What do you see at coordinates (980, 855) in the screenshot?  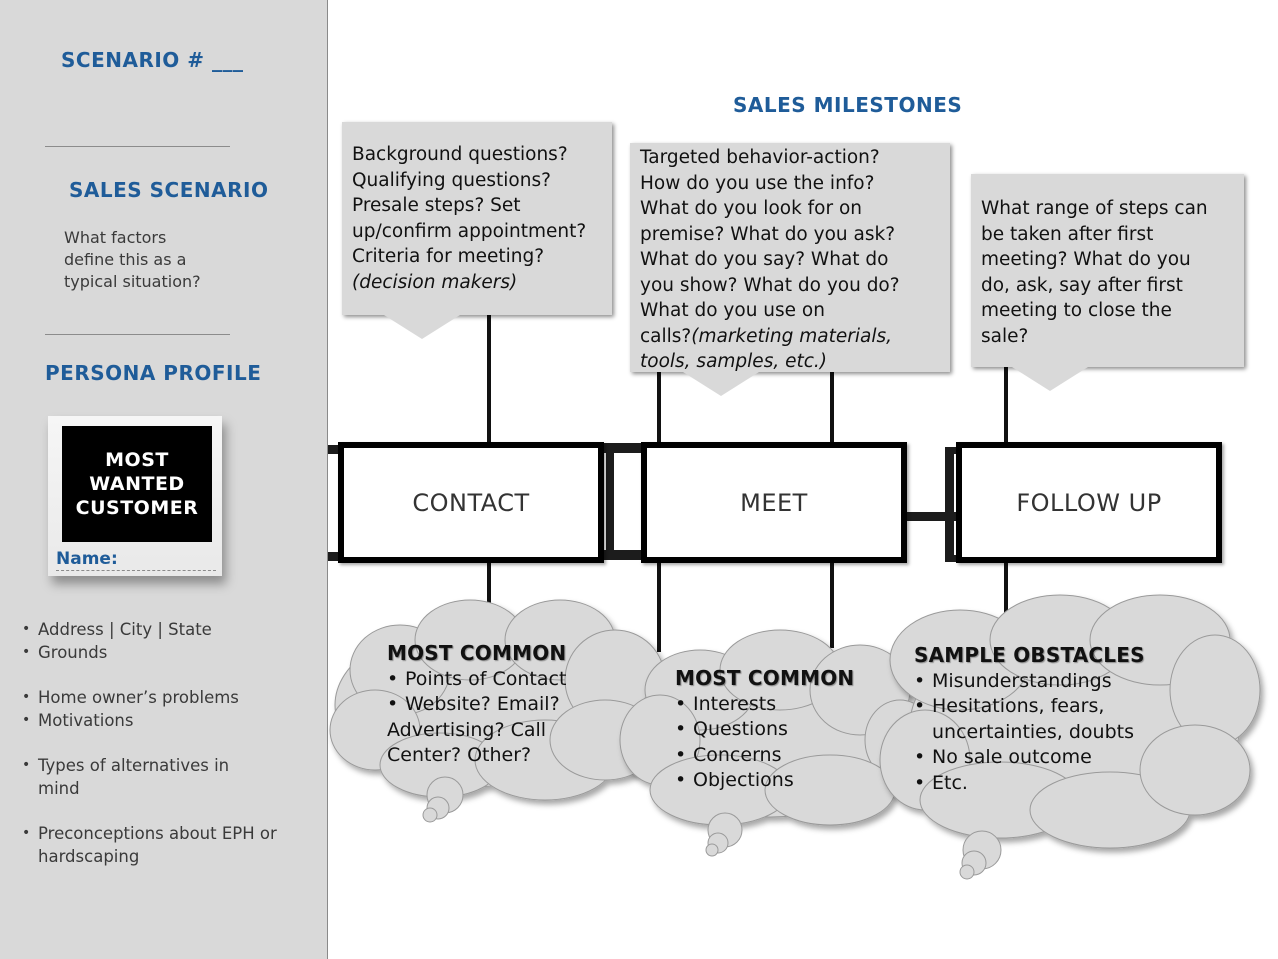 I see `follow-up-cloud-trail` at bounding box center [980, 855].